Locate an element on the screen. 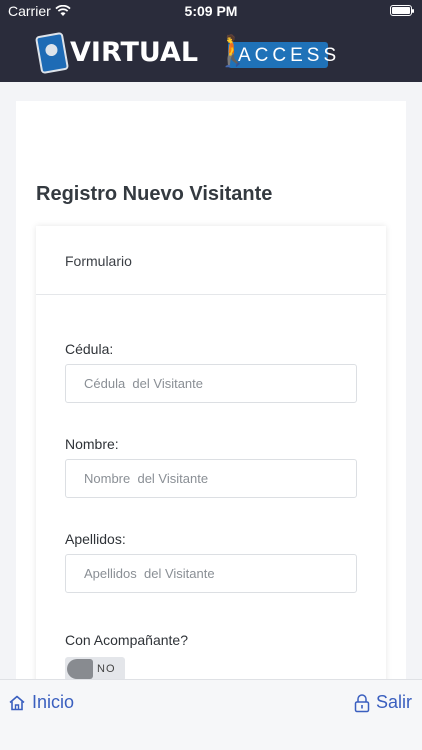 This screenshot has width=422, height=750. logo-text-virtual: VIRTUAL is located at coordinates (134, 52).